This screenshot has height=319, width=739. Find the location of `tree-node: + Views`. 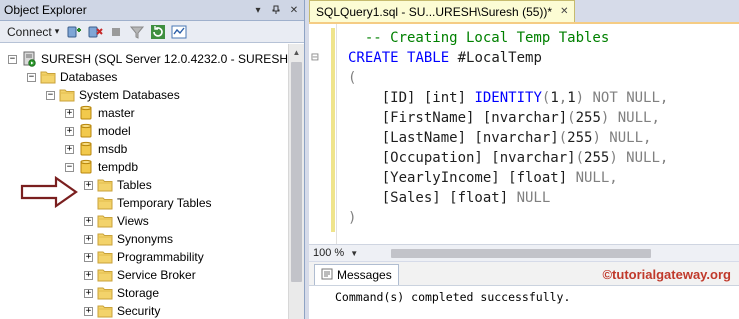

tree-node: + Views is located at coordinates (116, 221).